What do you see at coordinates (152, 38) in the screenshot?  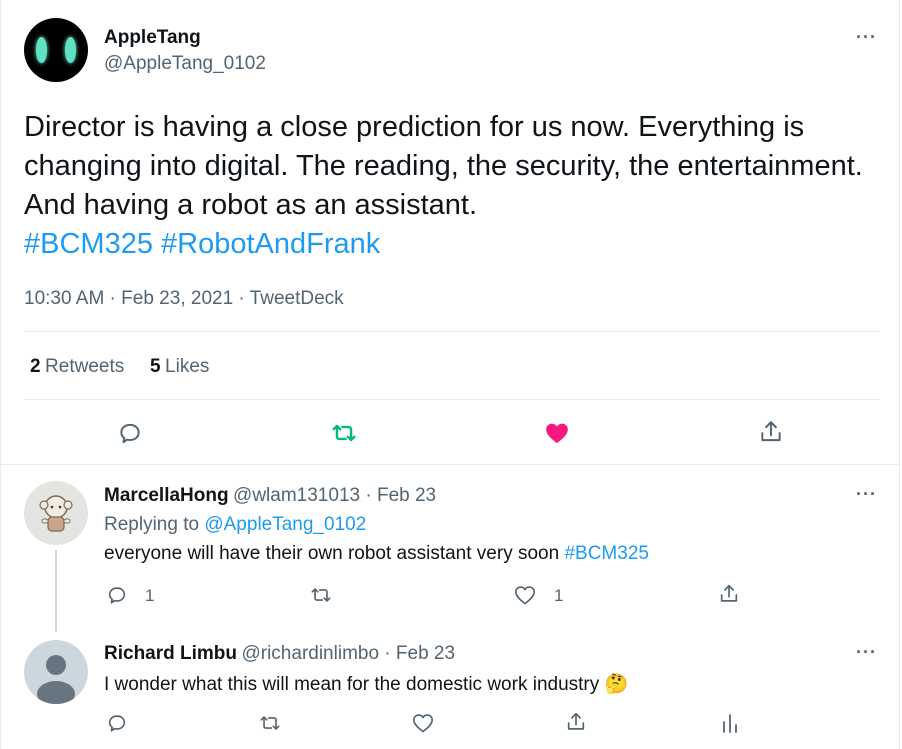 I see `author-name: AppleTang` at bounding box center [152, 38].